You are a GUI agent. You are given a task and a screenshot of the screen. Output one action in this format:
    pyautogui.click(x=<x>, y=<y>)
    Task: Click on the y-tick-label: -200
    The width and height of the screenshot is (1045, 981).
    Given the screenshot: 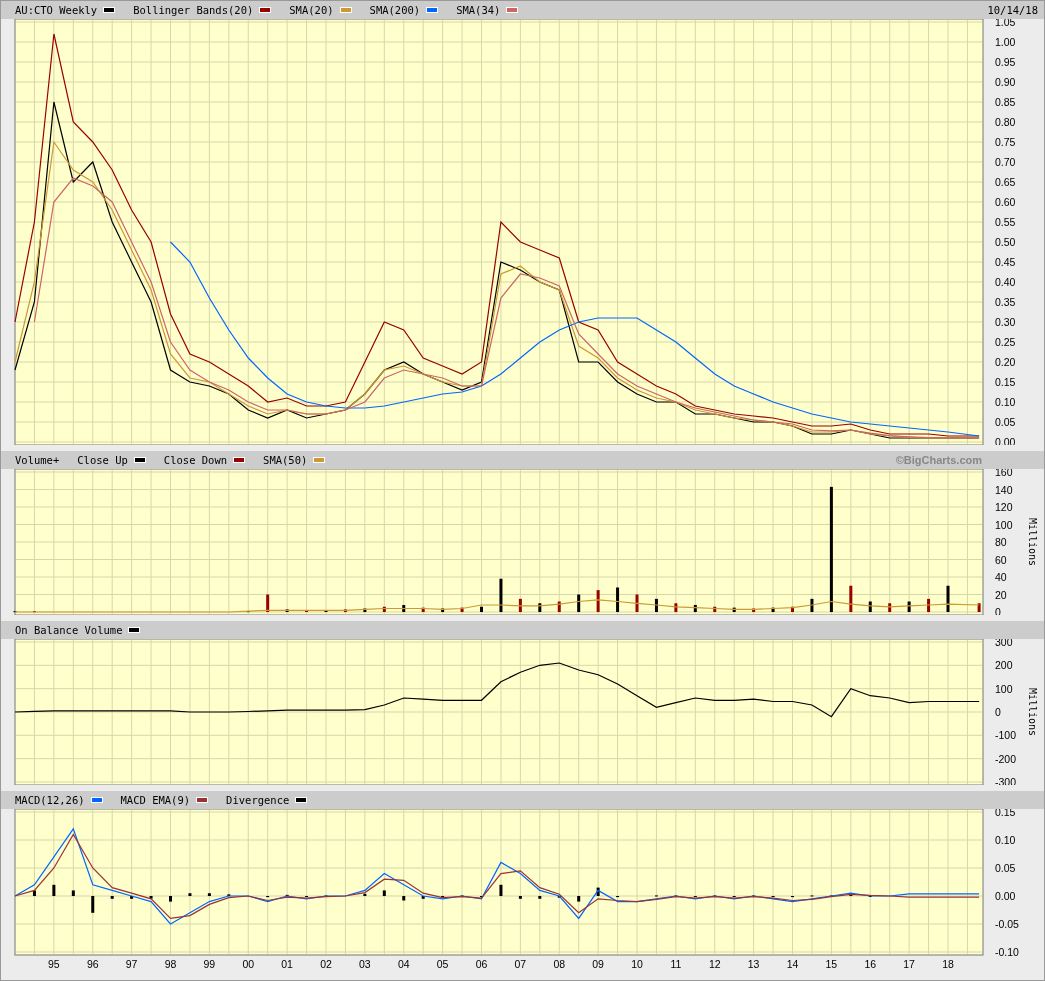 What is the action you would take?
    pyautogui.click(x=1005, y=758)
    